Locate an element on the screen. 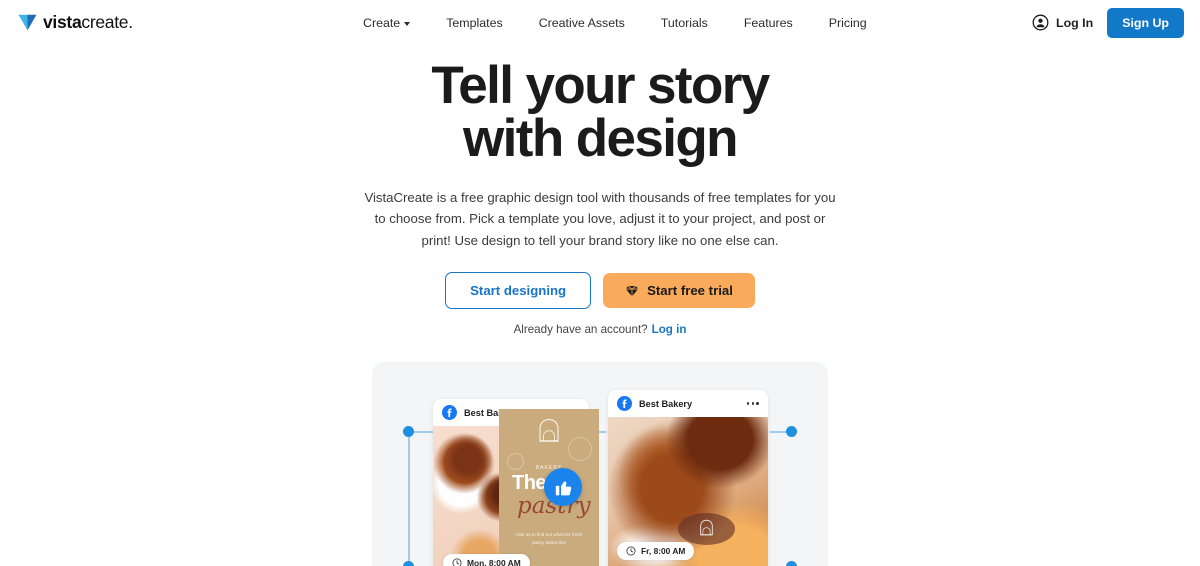  start-free-trial-label: Start free trial is located at coordinates (690, 291).